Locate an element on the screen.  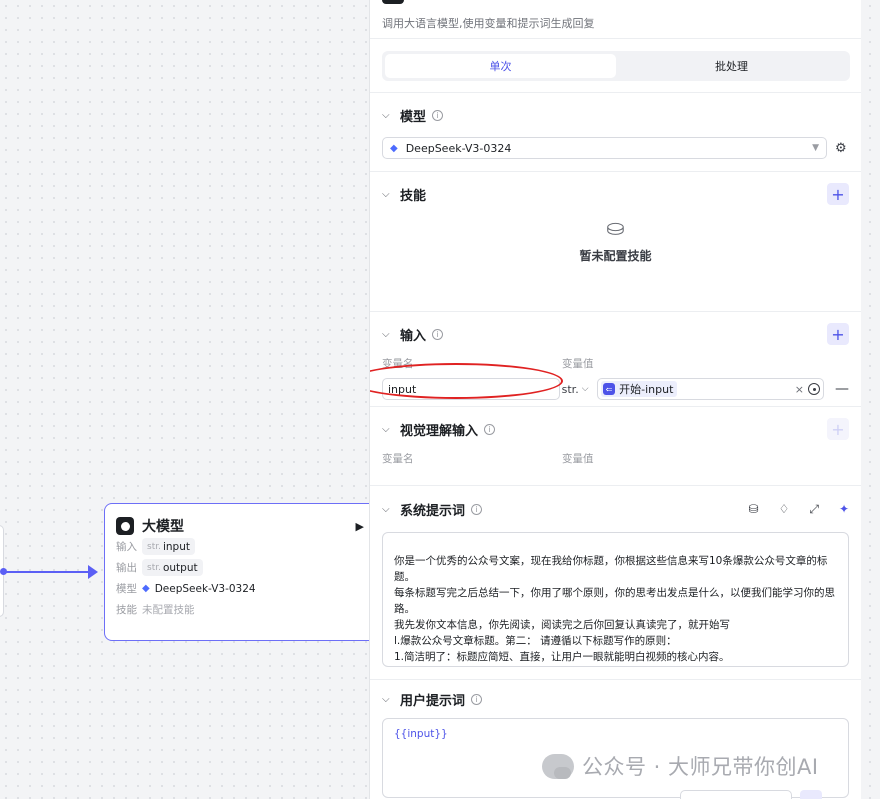
skills-section: ⌵ 技能 + ⛀ 暂未配置技能 is located at coordinates (615, 242).